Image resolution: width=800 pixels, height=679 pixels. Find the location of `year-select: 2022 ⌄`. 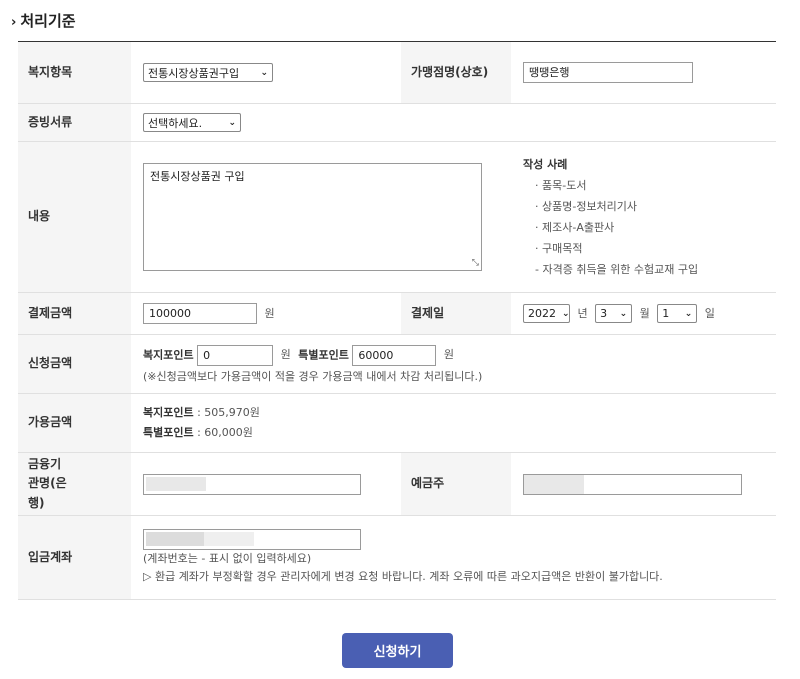

year-select: 2022 ⌄ is located at coordinates (546, 313).